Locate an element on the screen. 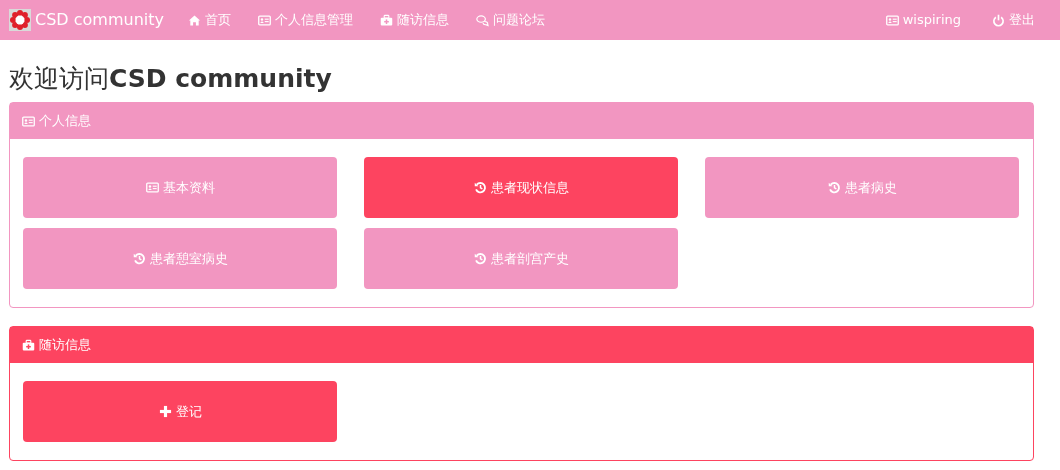 This screenshot has height=470, width=1060. nav-link: 个人信息管理 is located at coordinates (305, 20).